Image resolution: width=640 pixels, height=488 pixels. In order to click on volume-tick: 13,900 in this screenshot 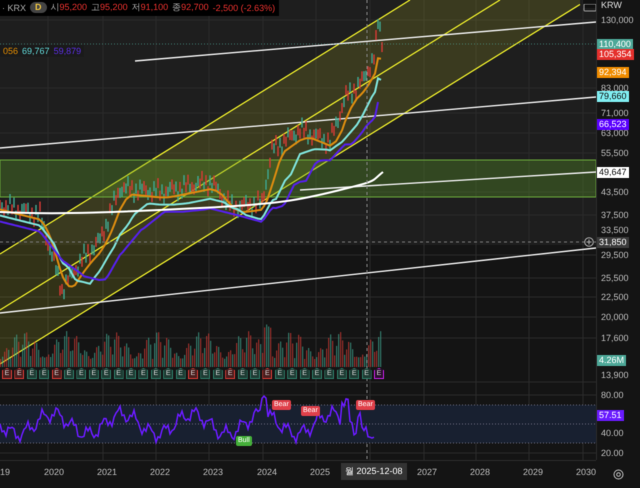, I will do `click(615, 375)`.